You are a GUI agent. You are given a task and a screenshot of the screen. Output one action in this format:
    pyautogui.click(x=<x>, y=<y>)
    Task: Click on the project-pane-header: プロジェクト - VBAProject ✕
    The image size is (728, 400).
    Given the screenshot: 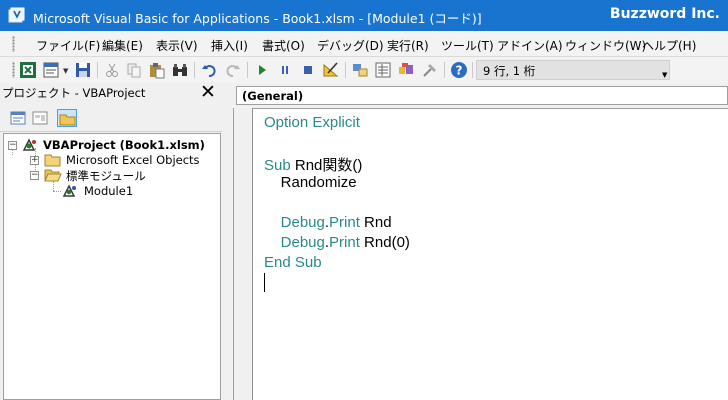 What is the action you would take?
    pyautogui.click(x=111, y=92)
    